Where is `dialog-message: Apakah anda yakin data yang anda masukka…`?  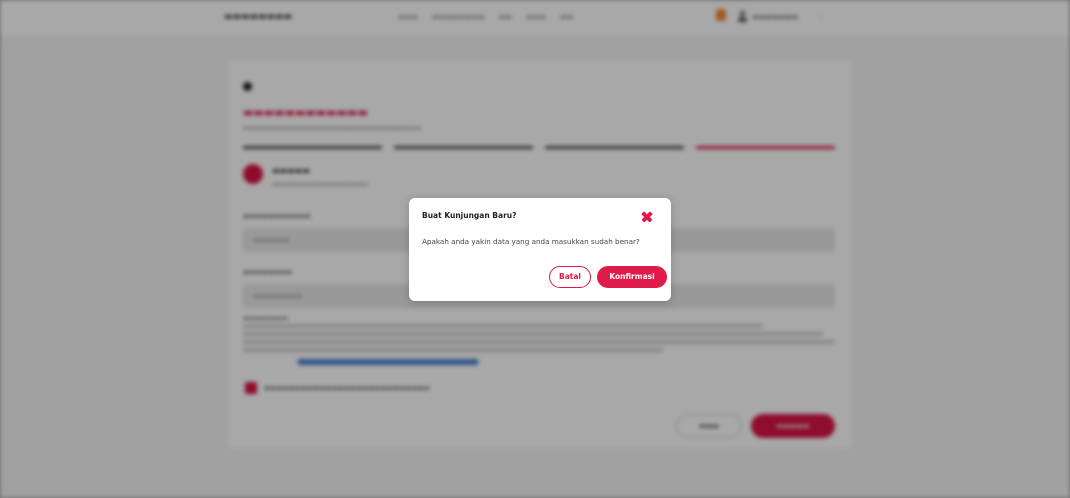 dialog-message: Apakah anda yakin data yang anda masukka… is located at coordinates (531, 241).